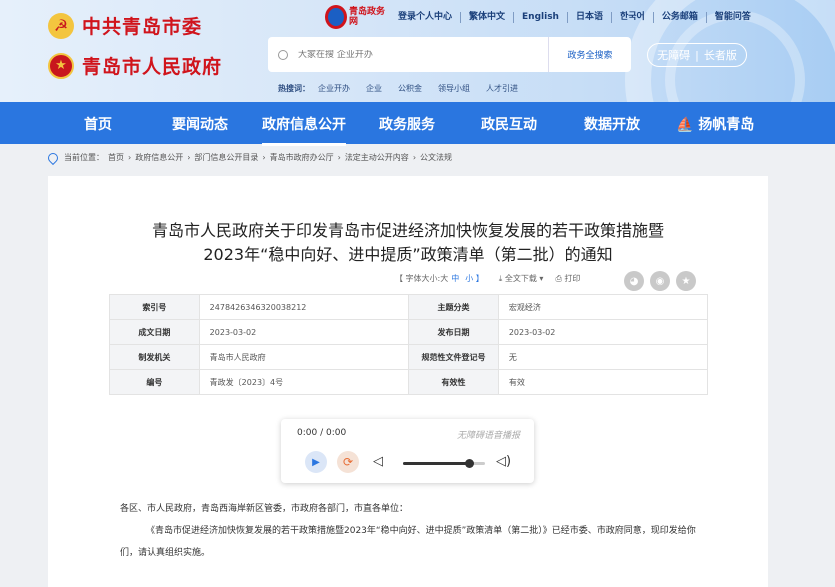  What do you see at coordinates (502, 88) in the screenshot?
I see `hotword-link: 人才引进` at bounding box center [502, 88].